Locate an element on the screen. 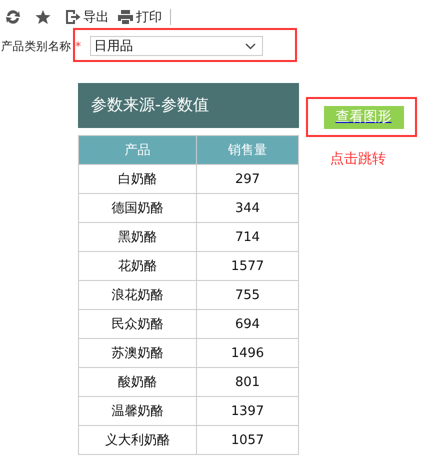  table-cell: 白奶酪 is located at coordinates (137, 179).